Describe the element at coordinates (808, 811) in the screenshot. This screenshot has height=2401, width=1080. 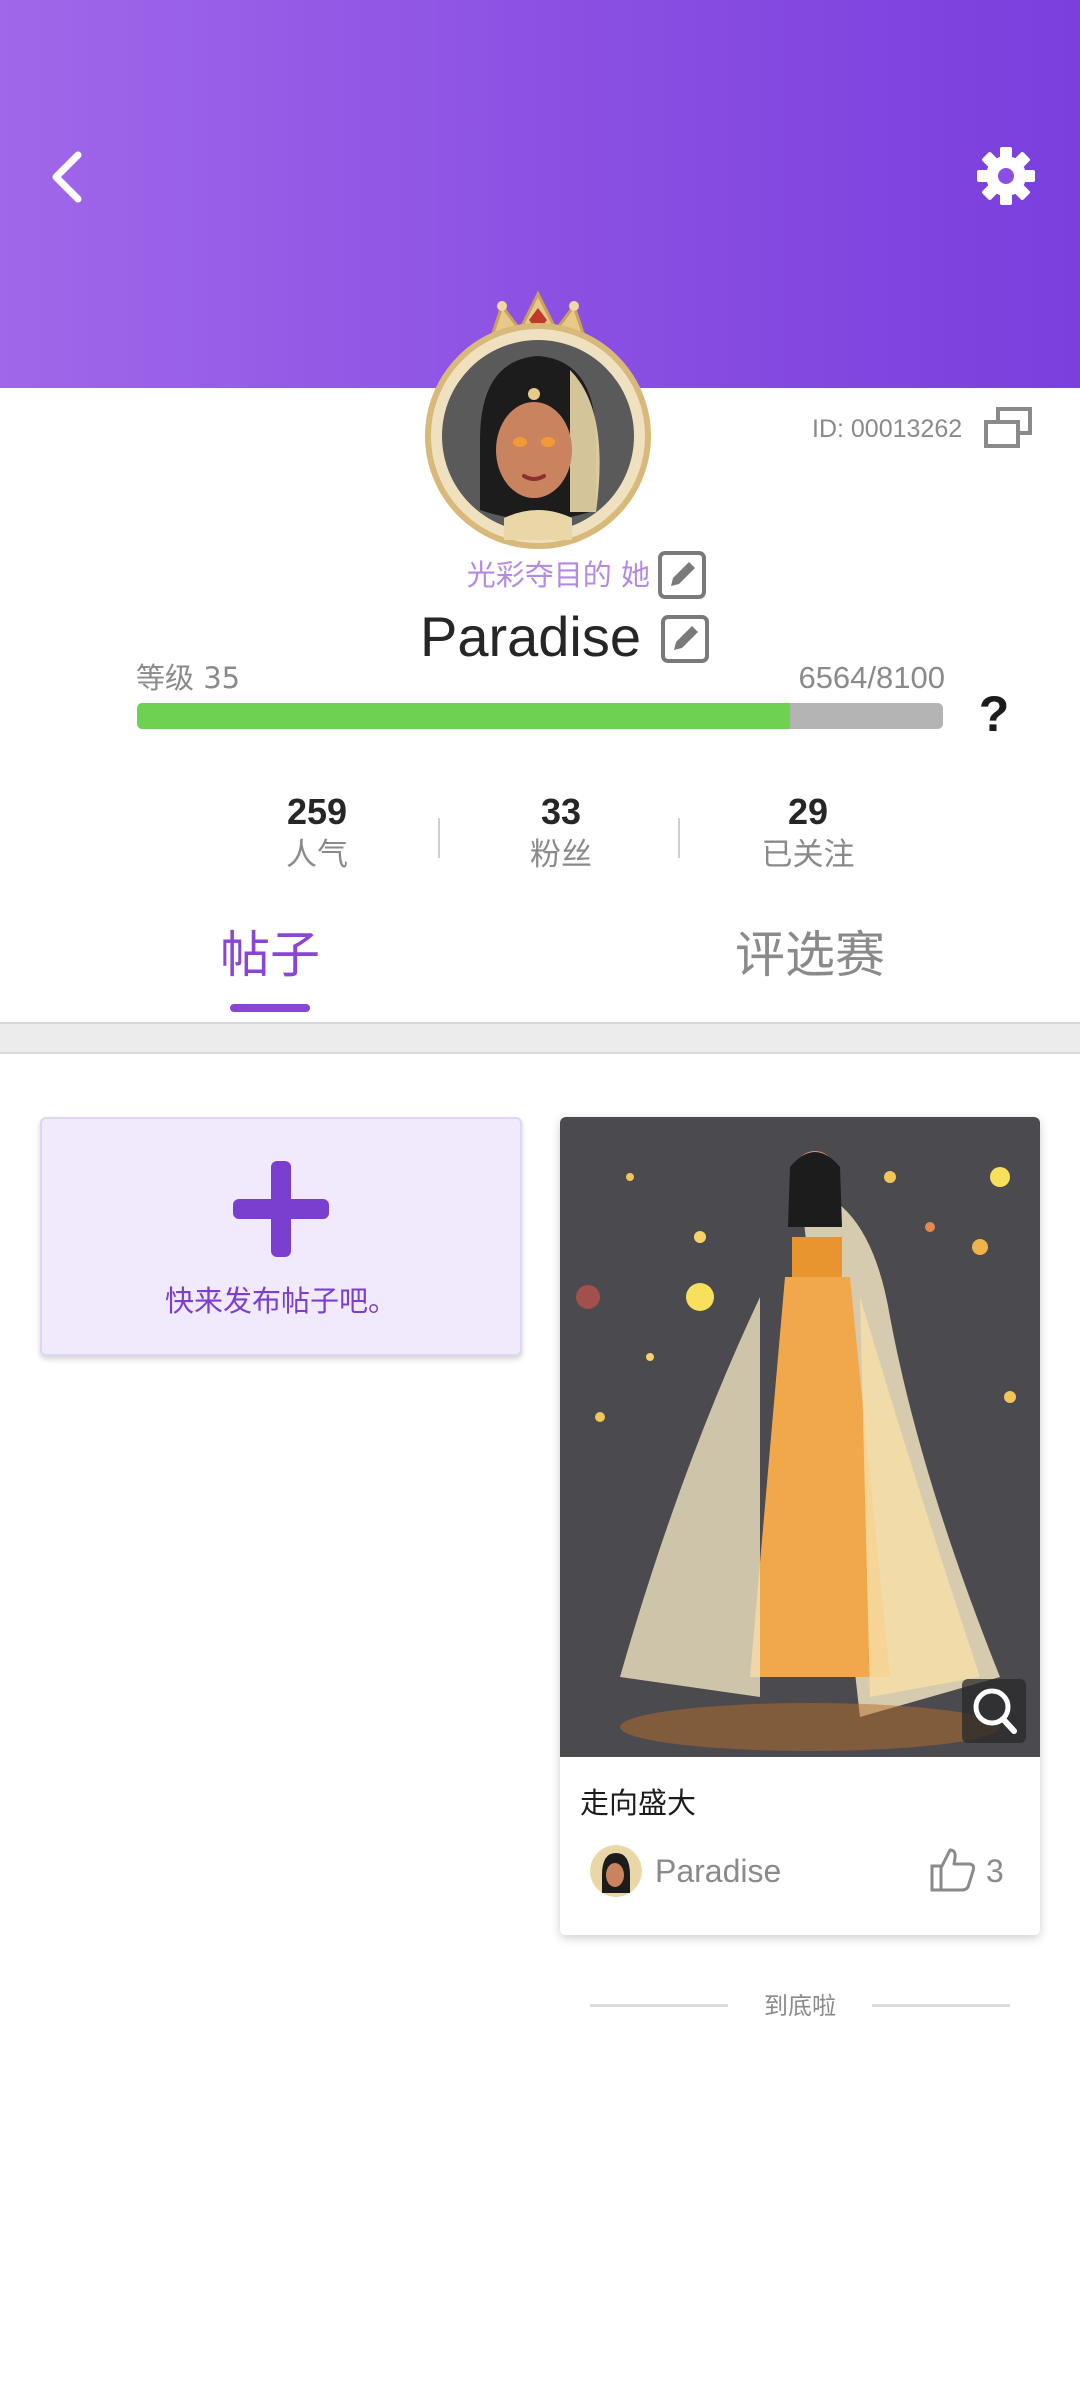
I see `stat-value: 29` at that location.